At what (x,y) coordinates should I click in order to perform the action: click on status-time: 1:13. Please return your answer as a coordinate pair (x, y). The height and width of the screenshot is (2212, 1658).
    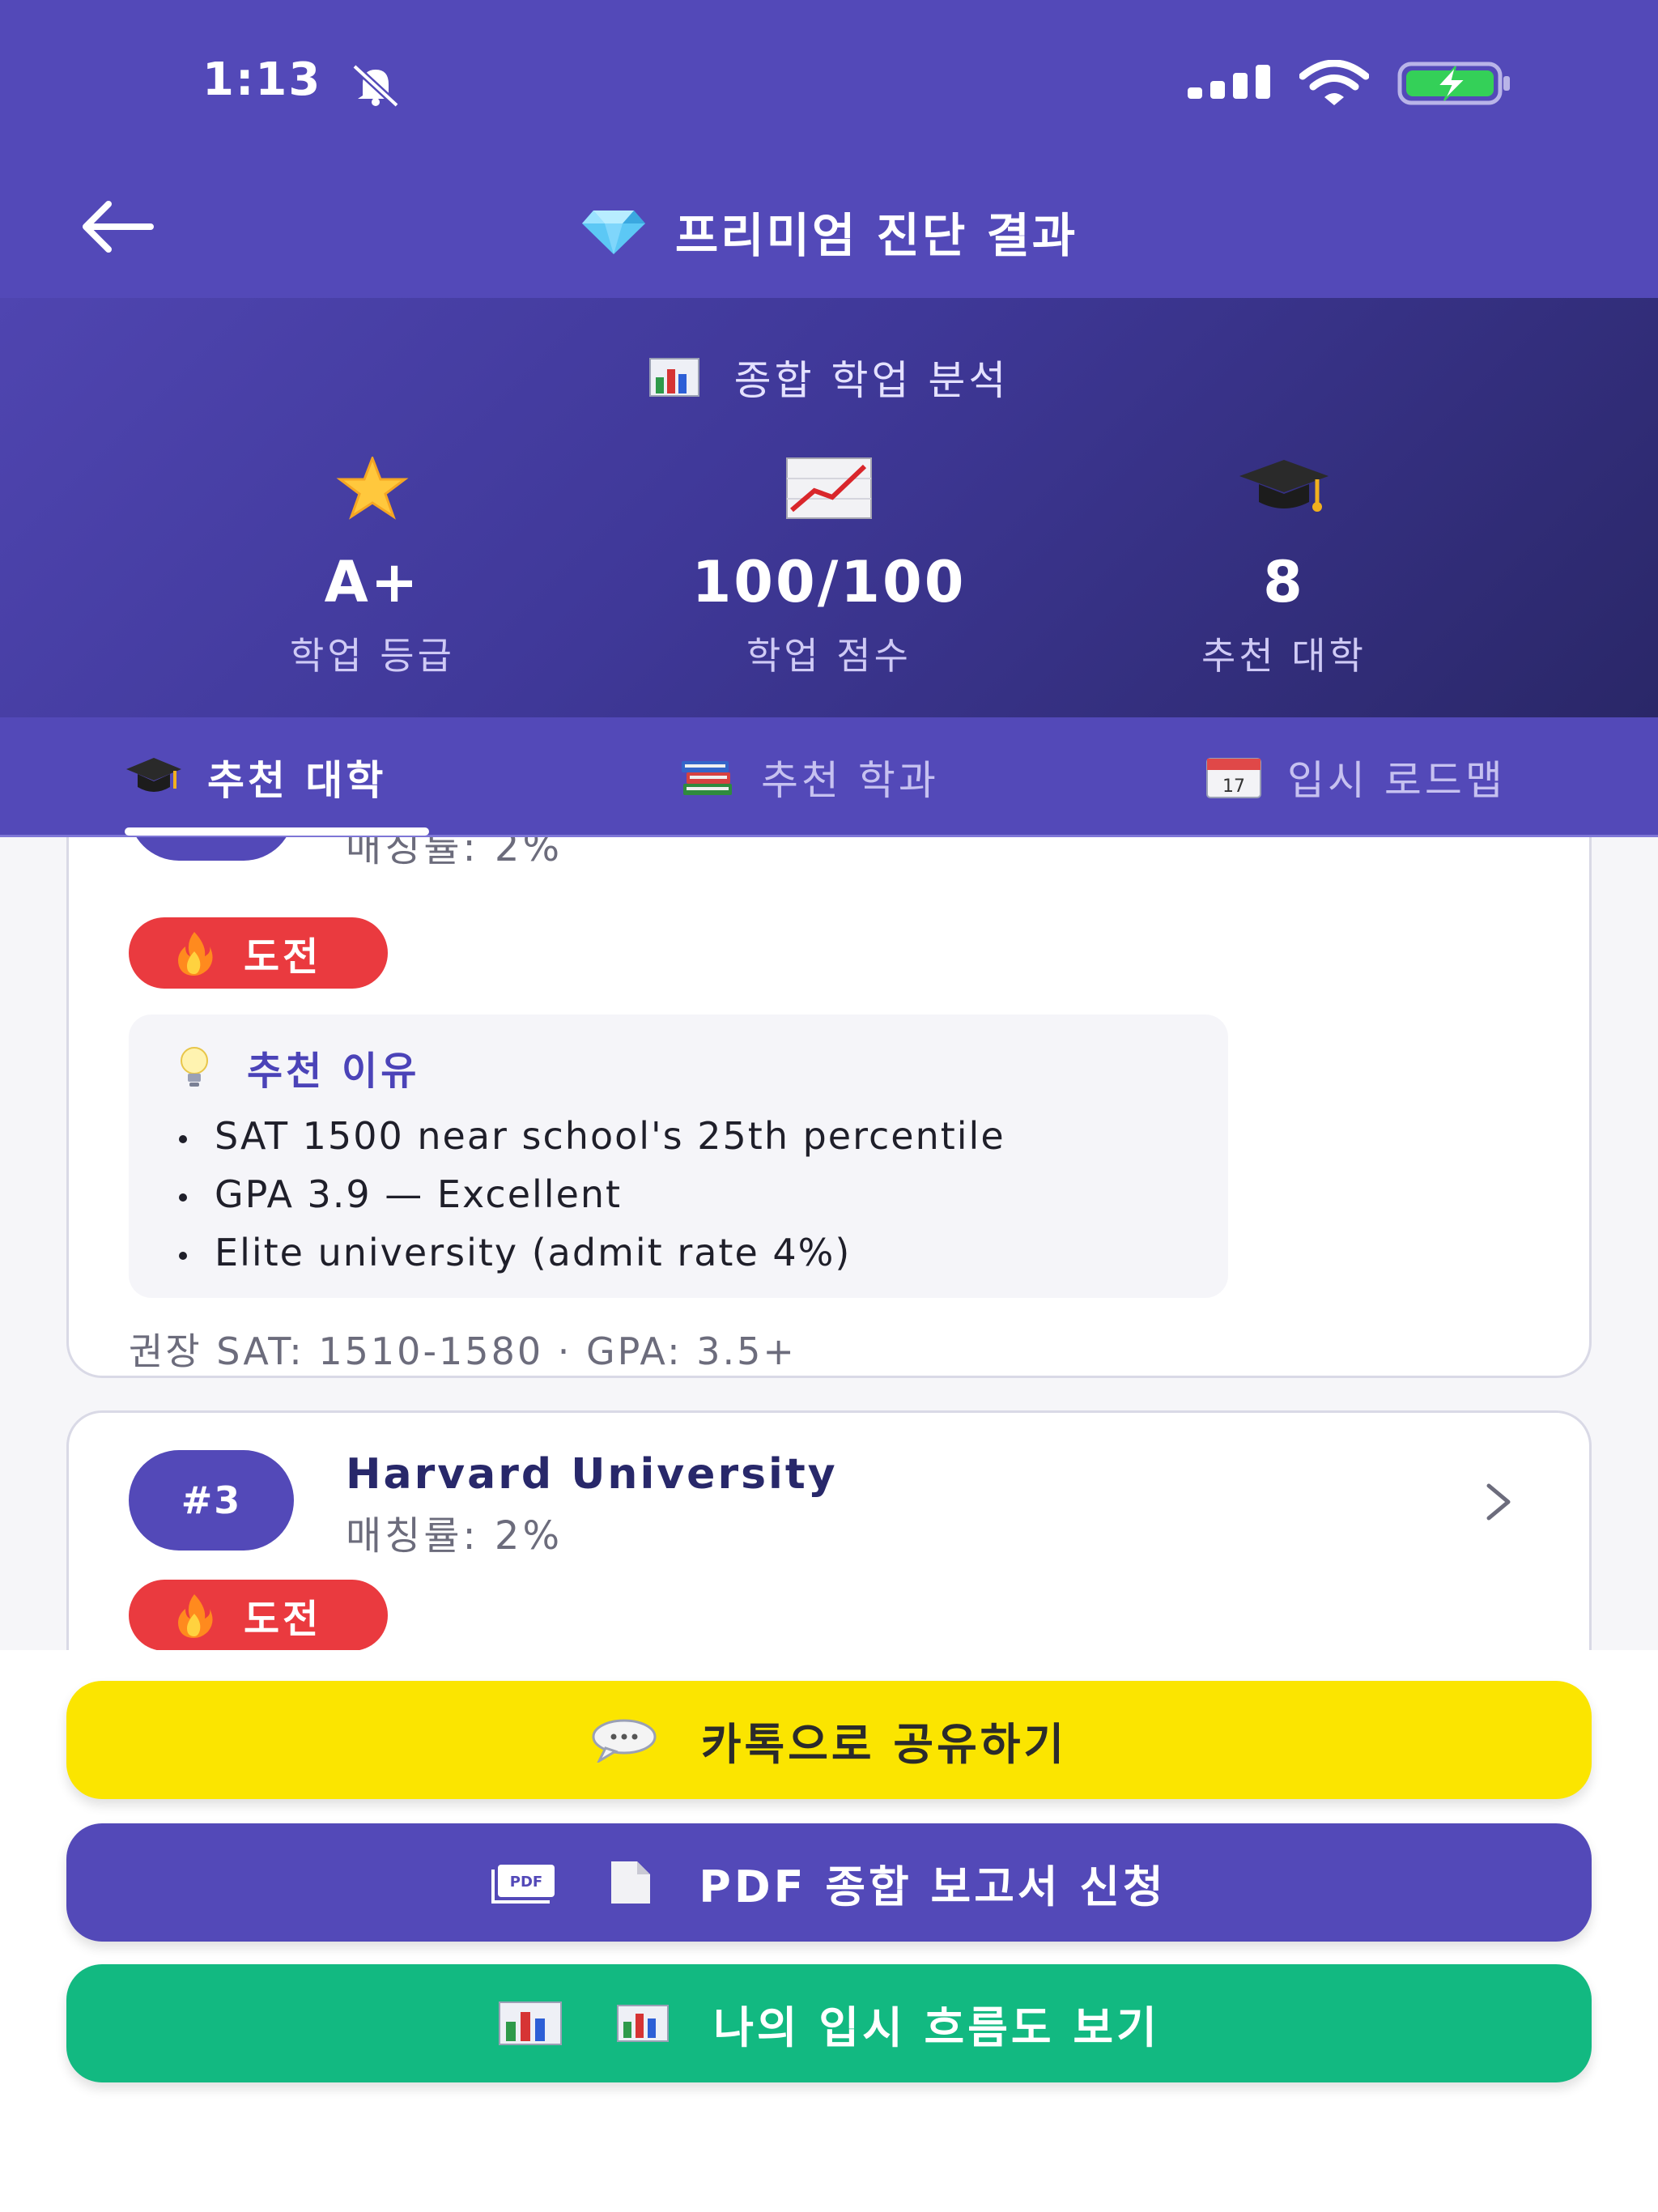
    Looking at the image, I should click on (262, 79).